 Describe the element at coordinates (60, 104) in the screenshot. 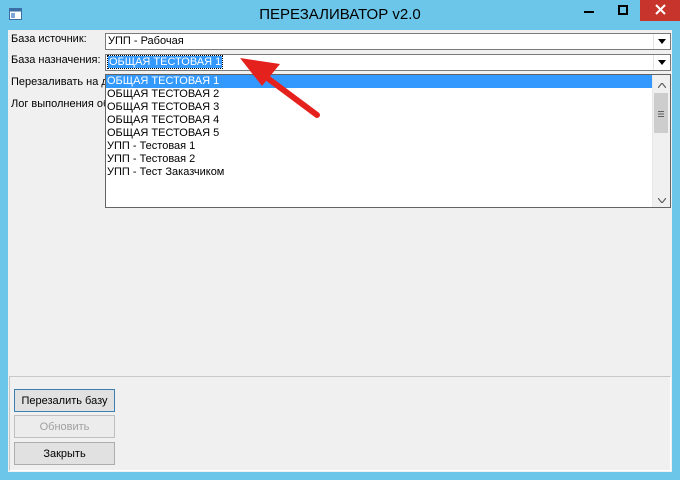

I see `log-label: Лог выполнения об` at that location.